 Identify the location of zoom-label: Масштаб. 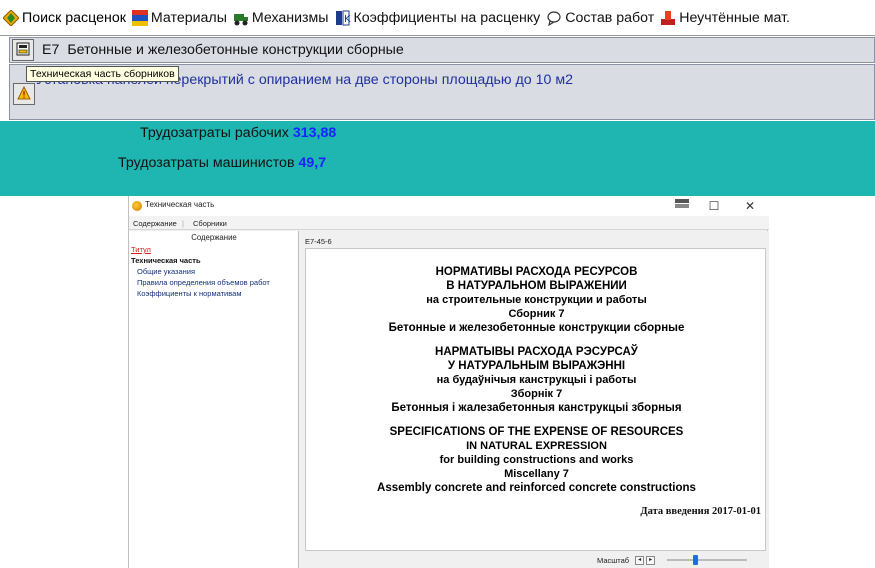
(613, 560).